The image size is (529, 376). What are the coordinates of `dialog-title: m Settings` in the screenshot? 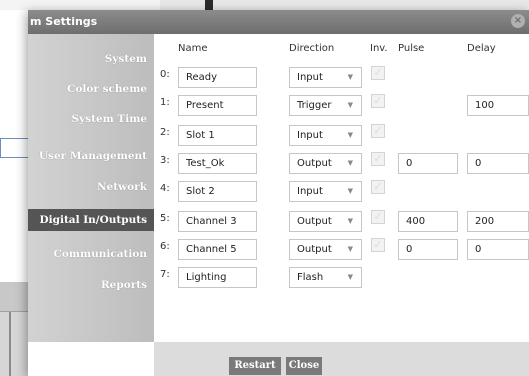 It's located at (64, 21).